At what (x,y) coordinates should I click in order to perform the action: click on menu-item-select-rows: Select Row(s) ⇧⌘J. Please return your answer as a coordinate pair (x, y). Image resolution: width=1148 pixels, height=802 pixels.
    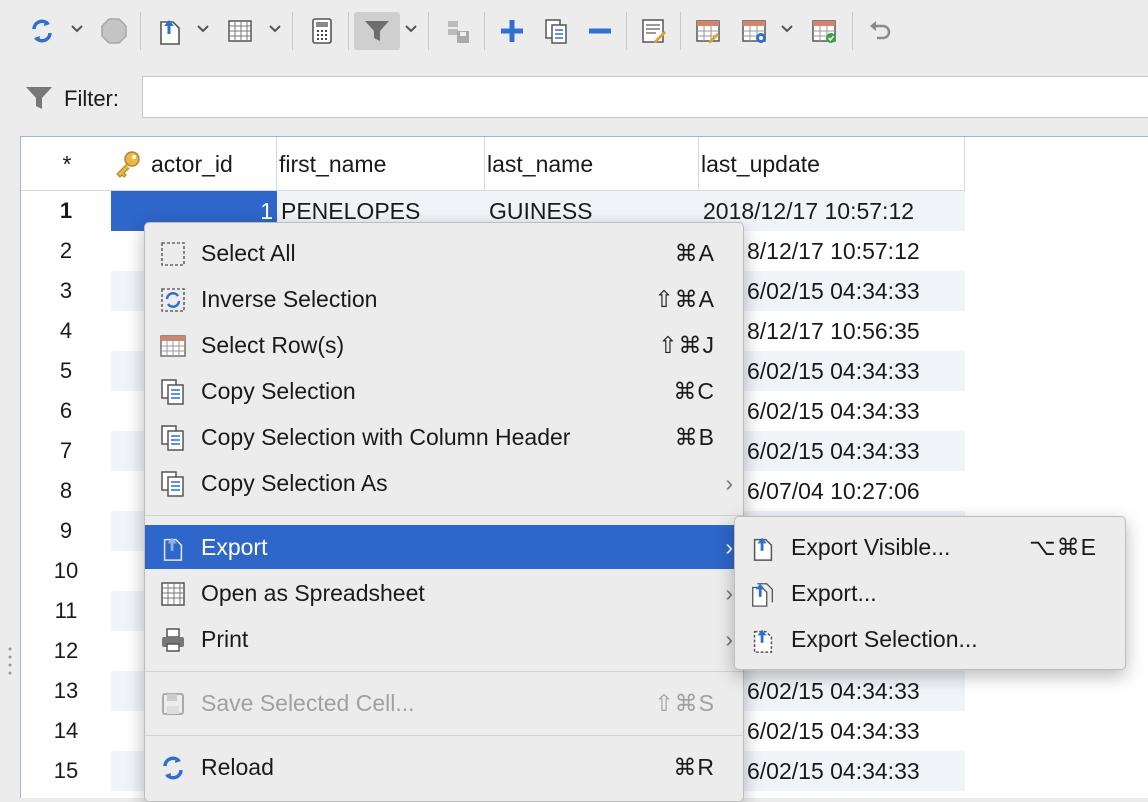
    Looking at the image, I should click on (444, 345).